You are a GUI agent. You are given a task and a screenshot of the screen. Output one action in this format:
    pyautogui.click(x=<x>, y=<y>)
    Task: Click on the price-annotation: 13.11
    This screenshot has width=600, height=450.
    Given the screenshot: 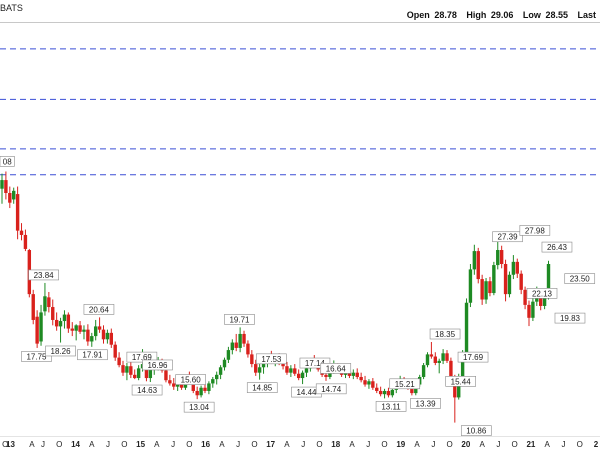 What is the action you would take?
    pyautogui.click(x=391, y=406)
    